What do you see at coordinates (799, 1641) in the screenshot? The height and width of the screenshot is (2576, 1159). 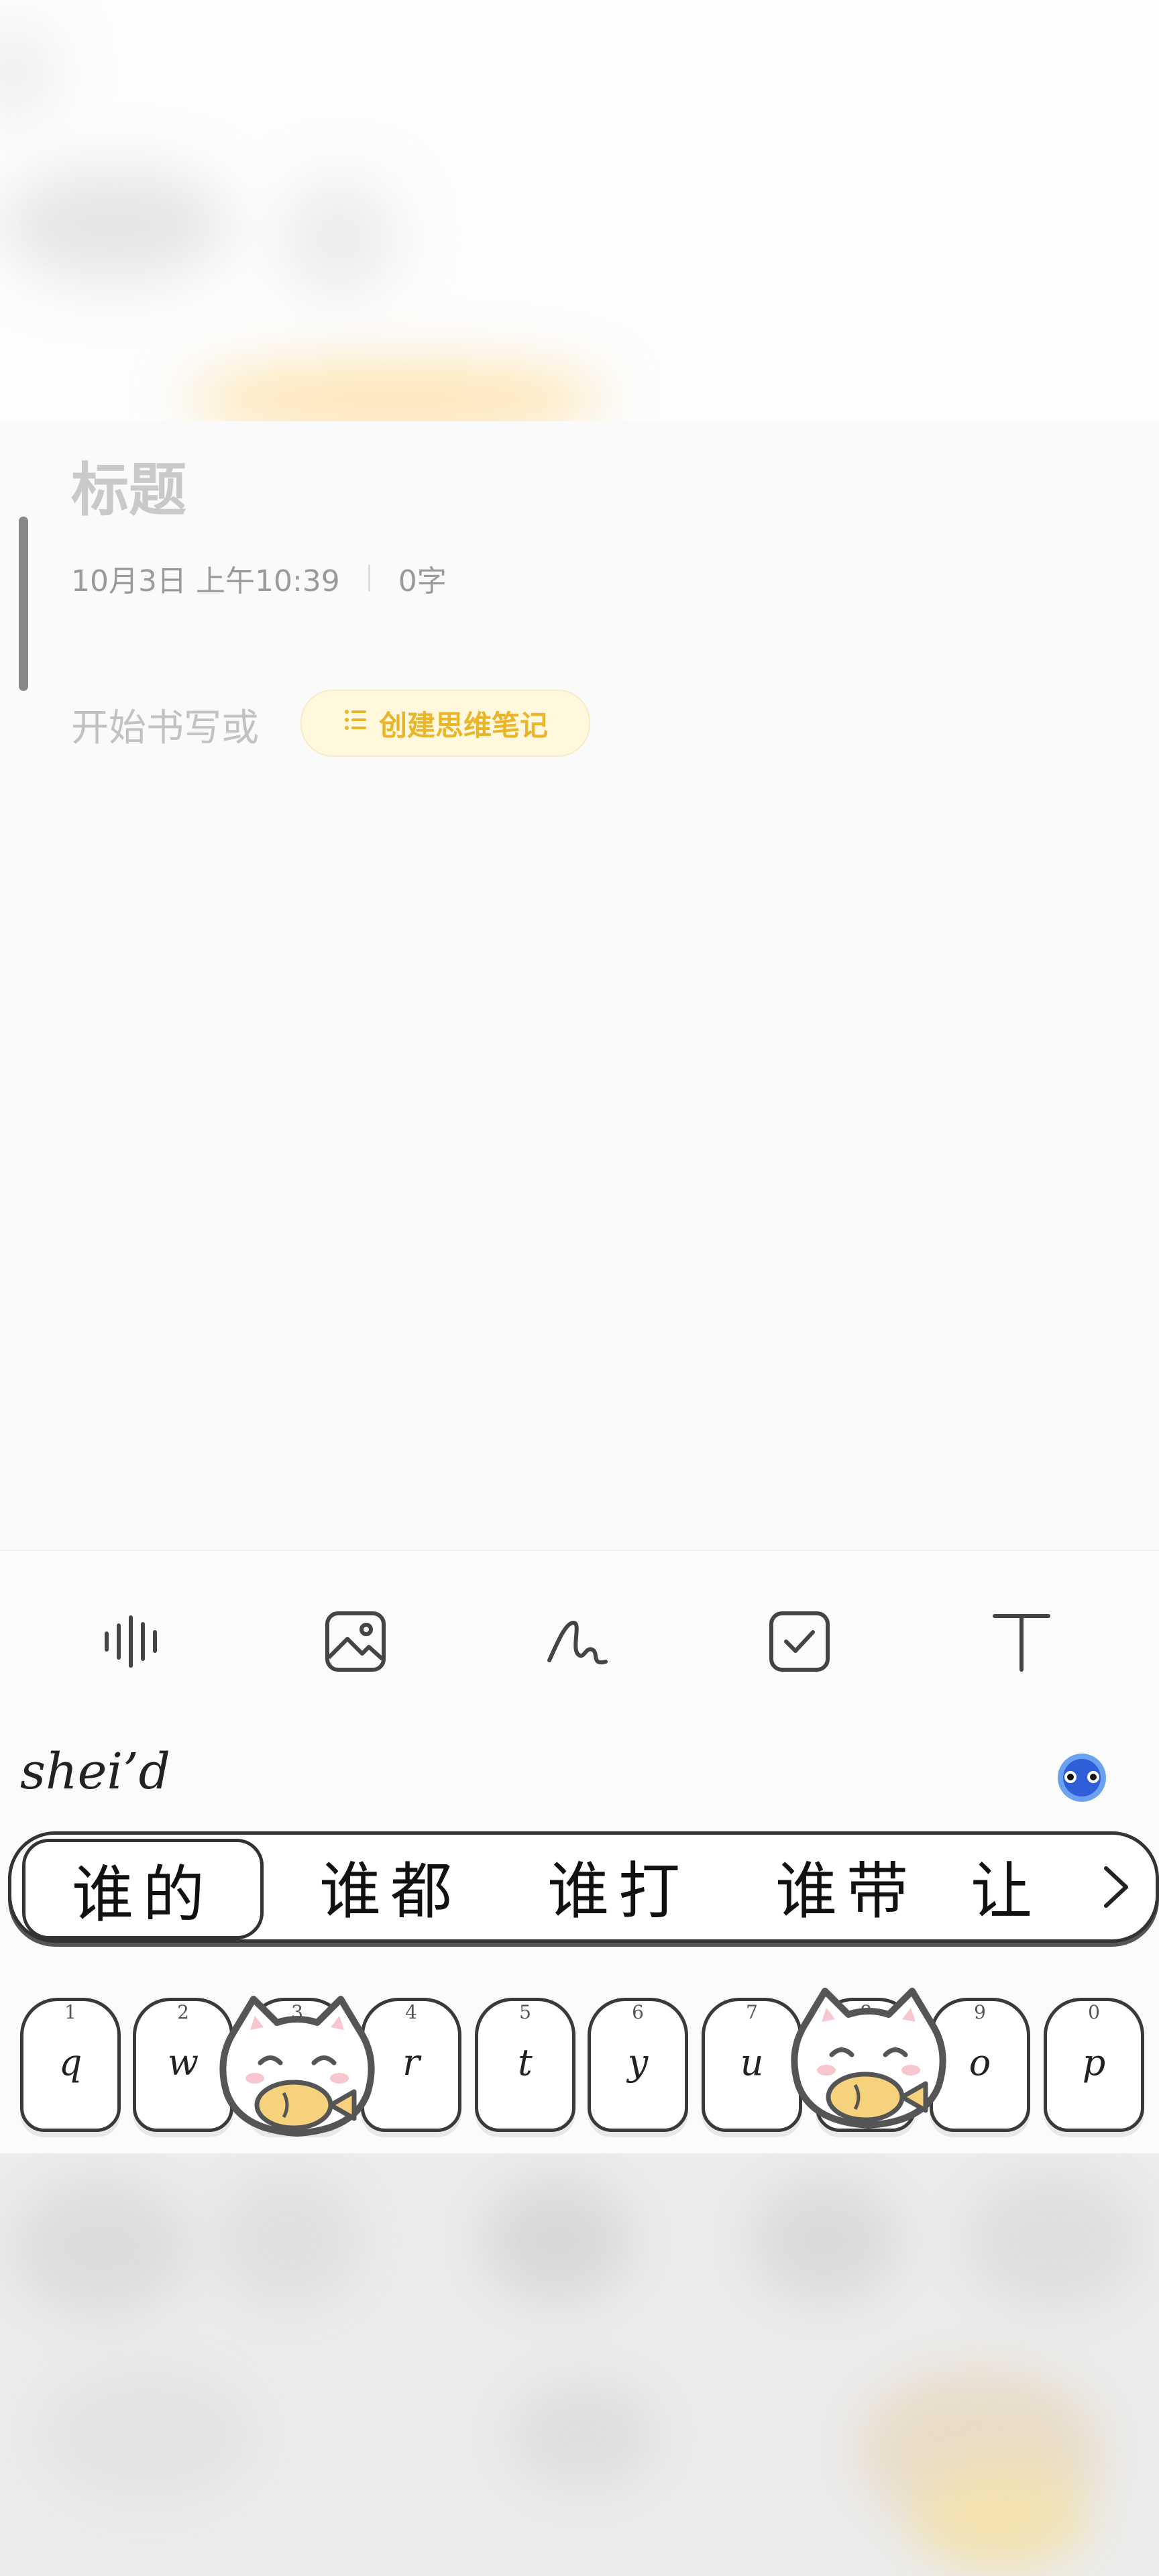 I see `checkbox-icon` at bounding box center [799, 1641].